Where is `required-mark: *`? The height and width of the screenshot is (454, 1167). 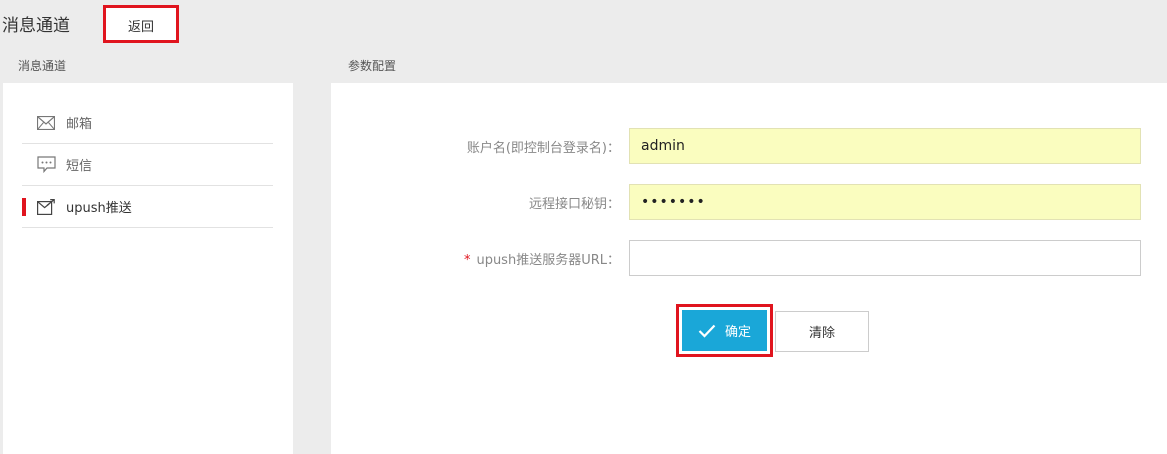 required-mark: * is located at coordinates (467, 260).